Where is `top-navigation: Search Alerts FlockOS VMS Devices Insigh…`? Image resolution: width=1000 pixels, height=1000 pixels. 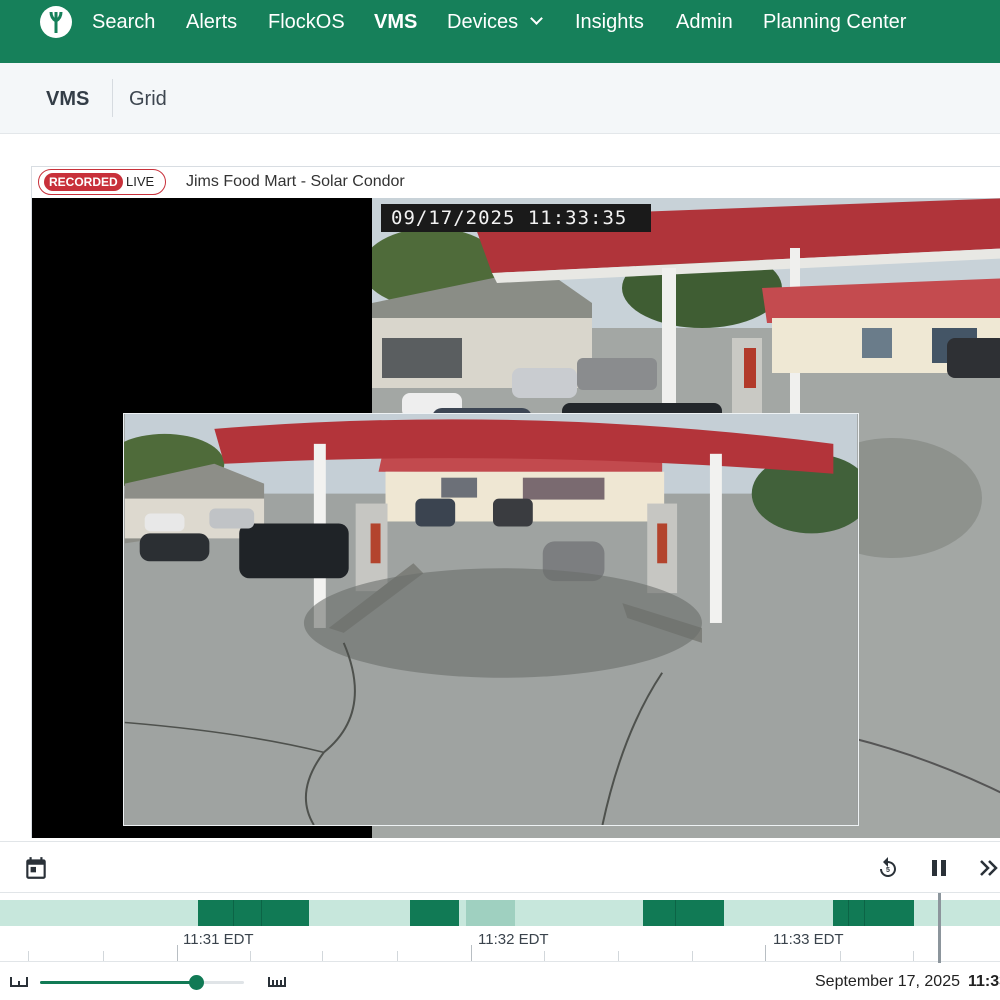
top-navigation: Search Alerts FlockOS VMS Devices Insigh… is located at coordinates (500, 31).